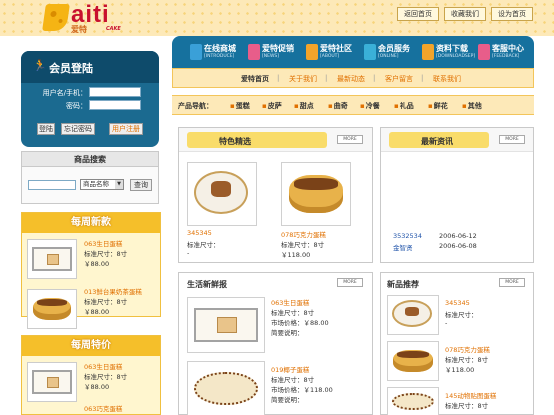 Image resolution: width=554 pixels, height=415 pixels. I want to click on cheese-logo-icon, so click(56, 17).